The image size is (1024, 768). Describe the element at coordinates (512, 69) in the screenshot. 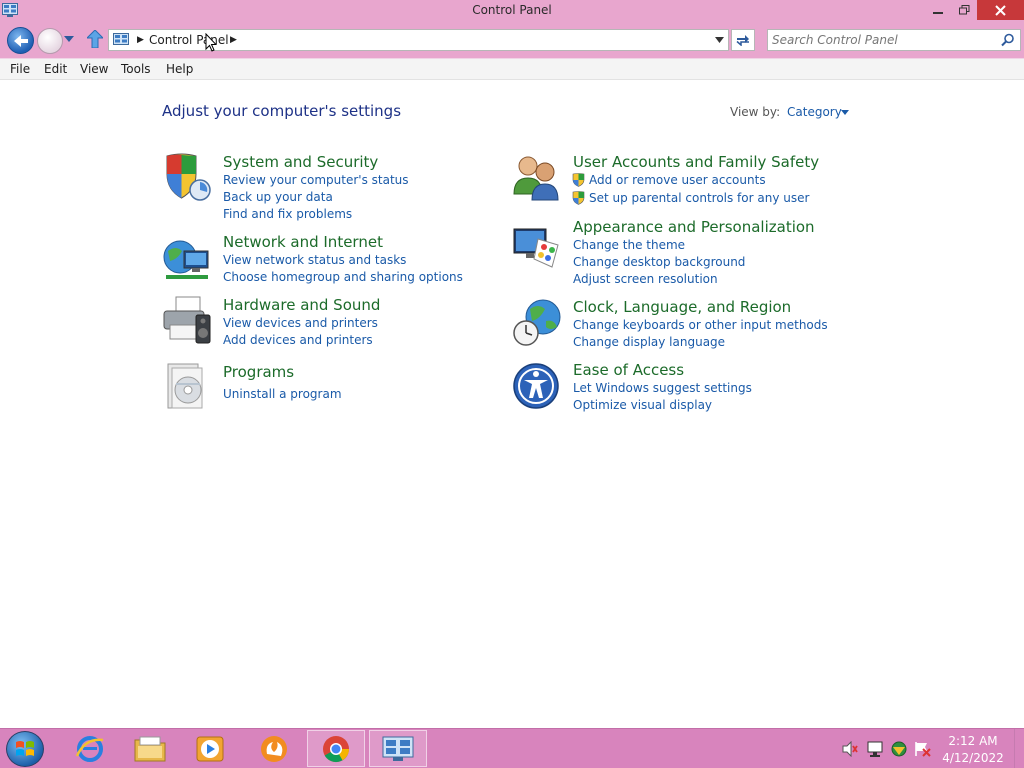

I see `menu-bar: File Edit View Tools Help` at that location.